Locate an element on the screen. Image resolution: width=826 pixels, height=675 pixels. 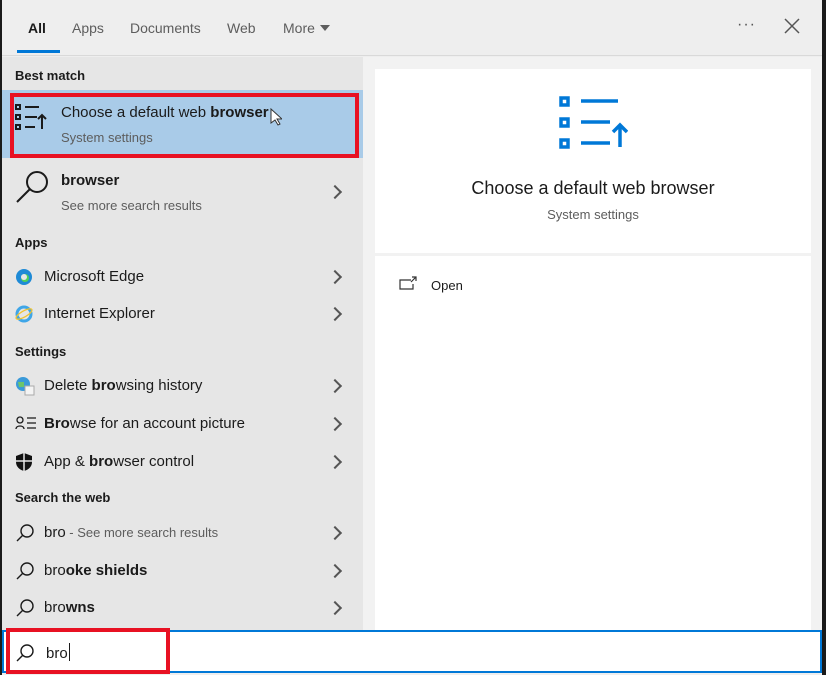
close-icon is located at coordinates (792, 26).